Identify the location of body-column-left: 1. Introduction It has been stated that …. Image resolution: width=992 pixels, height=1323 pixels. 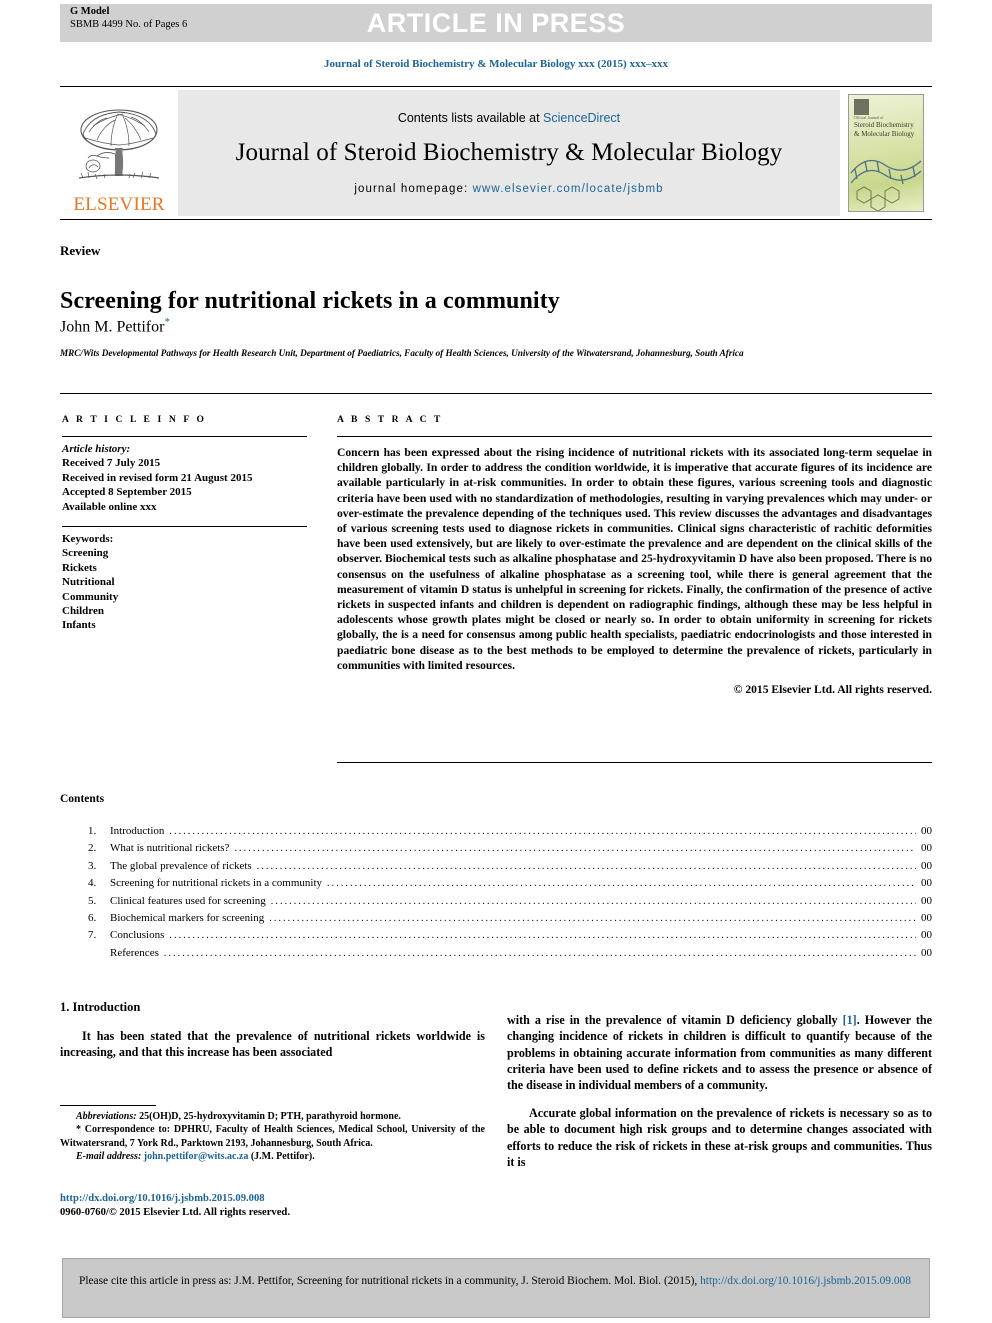
(272, 1036).